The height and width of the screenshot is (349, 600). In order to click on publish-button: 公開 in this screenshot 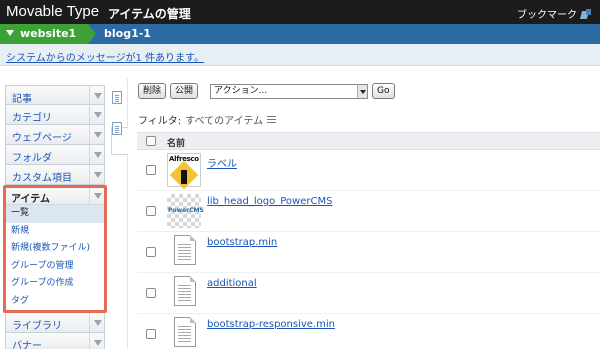, I will do `click(184, 91)`.